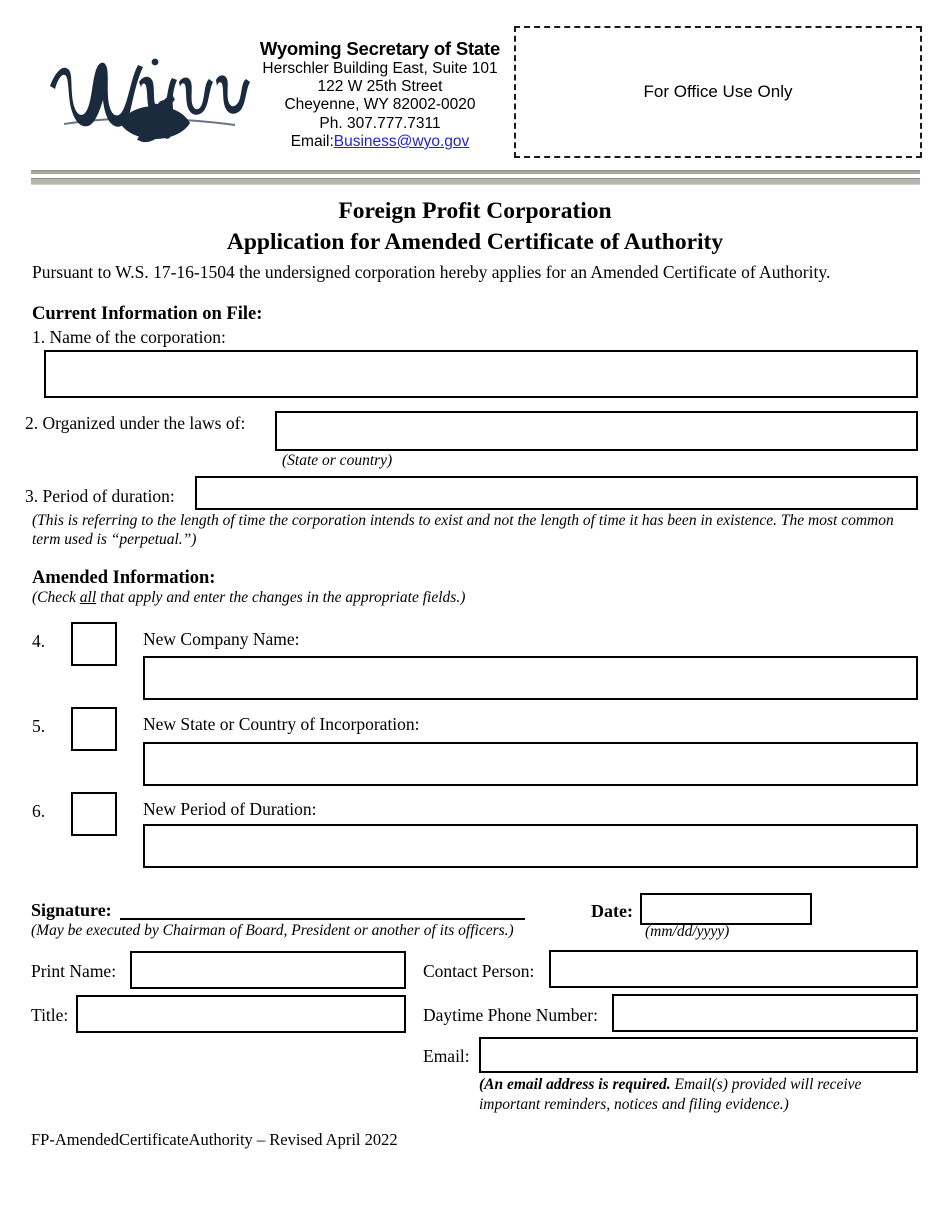  Describe the element at coordinates (39, 811) in the screenshot. I see `amended-row-number-6: 6.` at that location.